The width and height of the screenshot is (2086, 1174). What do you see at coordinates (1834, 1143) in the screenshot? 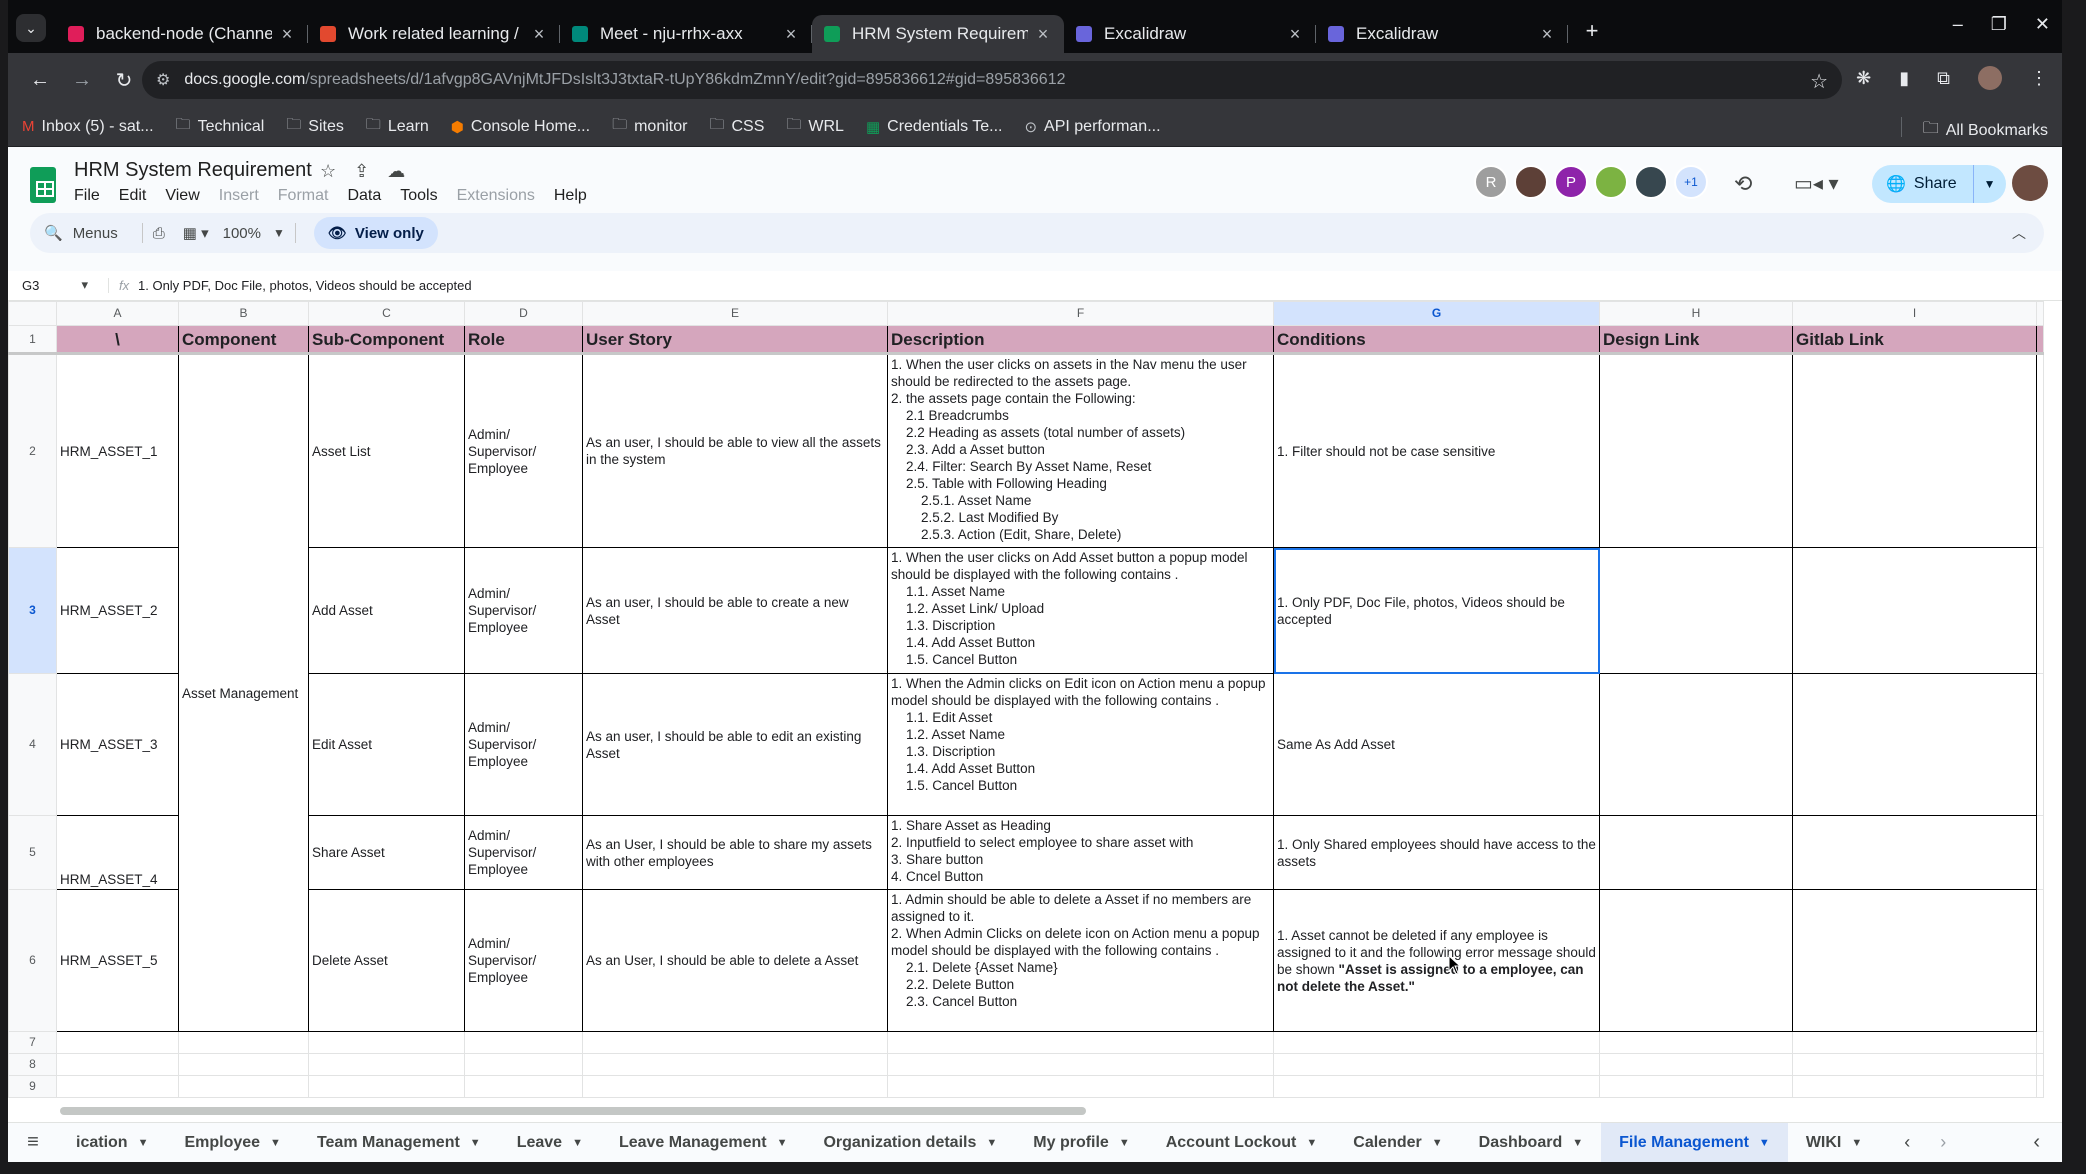
I see `sheet-tab: WIKI ▼` at bounding box center [1834, 1143].